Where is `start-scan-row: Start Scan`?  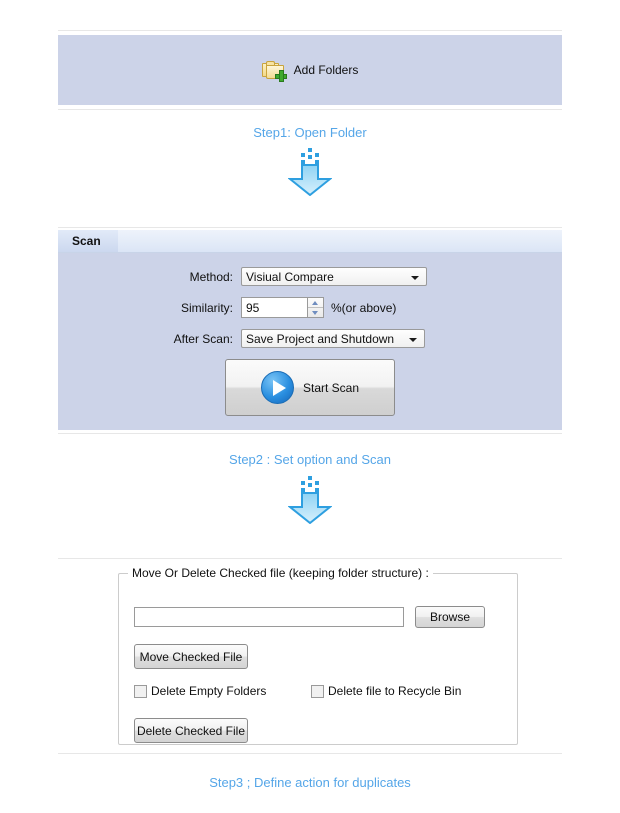 start-scan-row: Start Scan is located at coordinates (310, 387).